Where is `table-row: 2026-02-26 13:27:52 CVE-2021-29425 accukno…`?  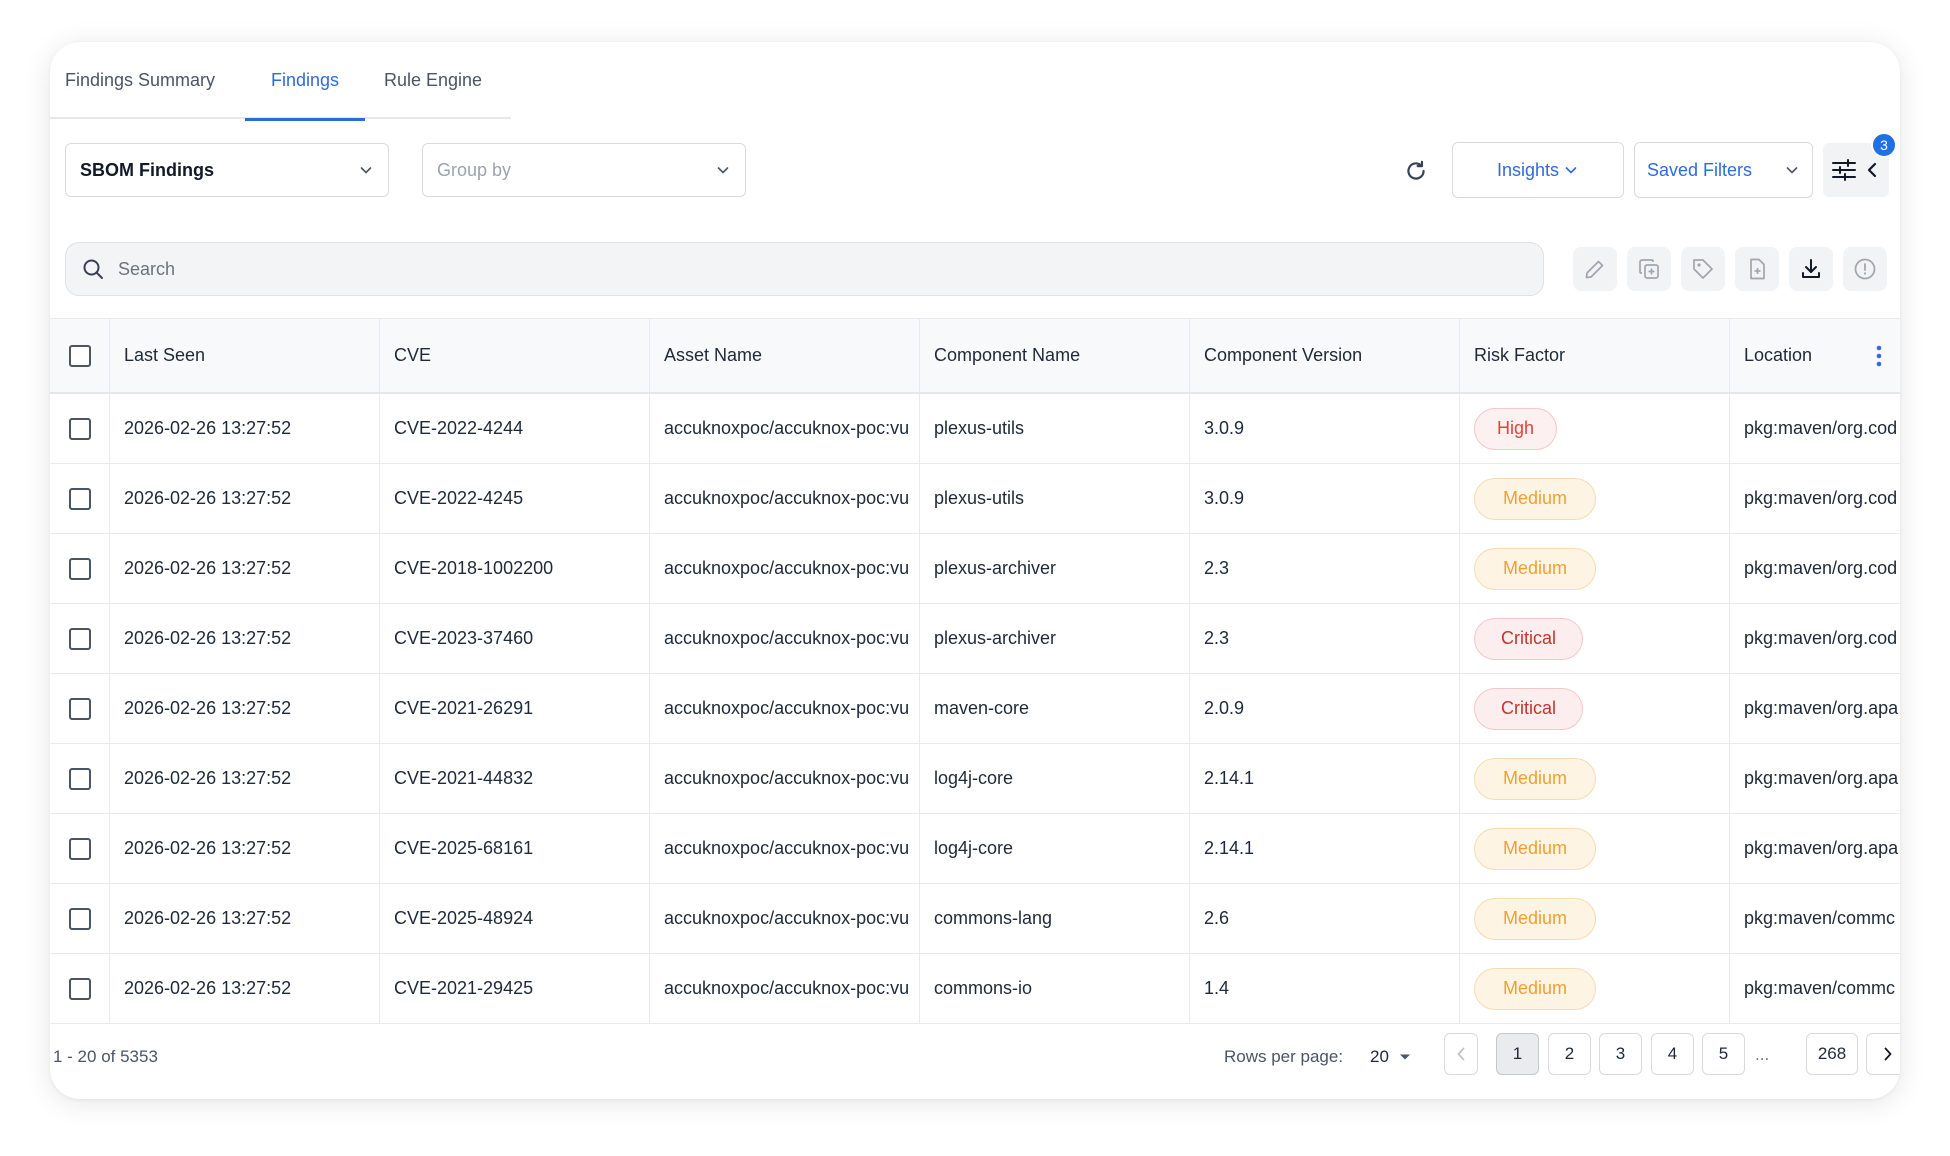 table-row: 2026-02-26 13:27:52 CVE-2021-29425 accukno… is located at coordinates (975, 989).